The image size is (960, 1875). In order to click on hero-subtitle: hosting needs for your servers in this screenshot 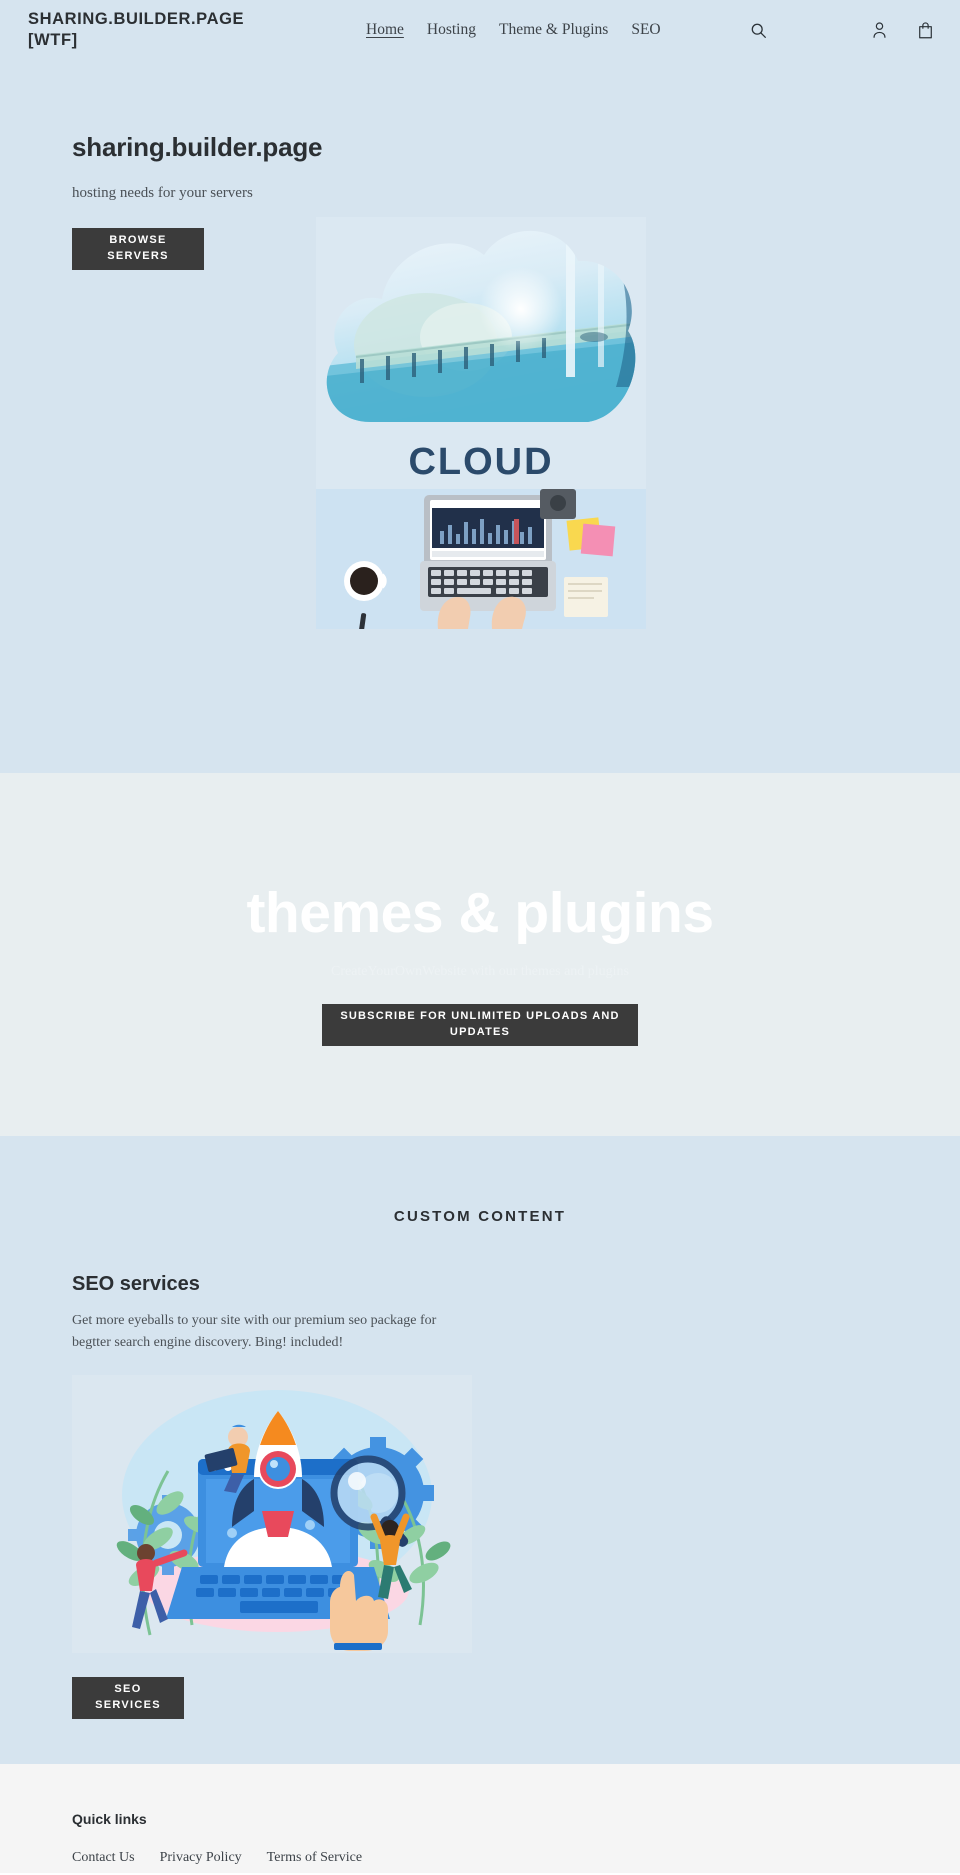, I will do `click(162, 193)`.